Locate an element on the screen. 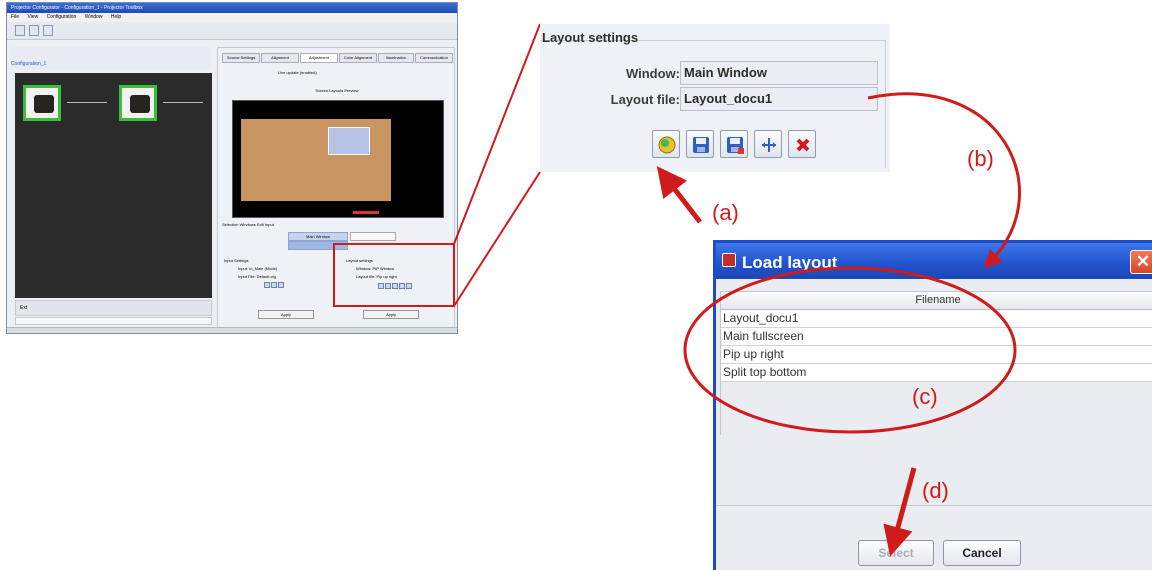 The image size is (1152, 570). annotation-b: (b) is located at coordinates (980, 158).